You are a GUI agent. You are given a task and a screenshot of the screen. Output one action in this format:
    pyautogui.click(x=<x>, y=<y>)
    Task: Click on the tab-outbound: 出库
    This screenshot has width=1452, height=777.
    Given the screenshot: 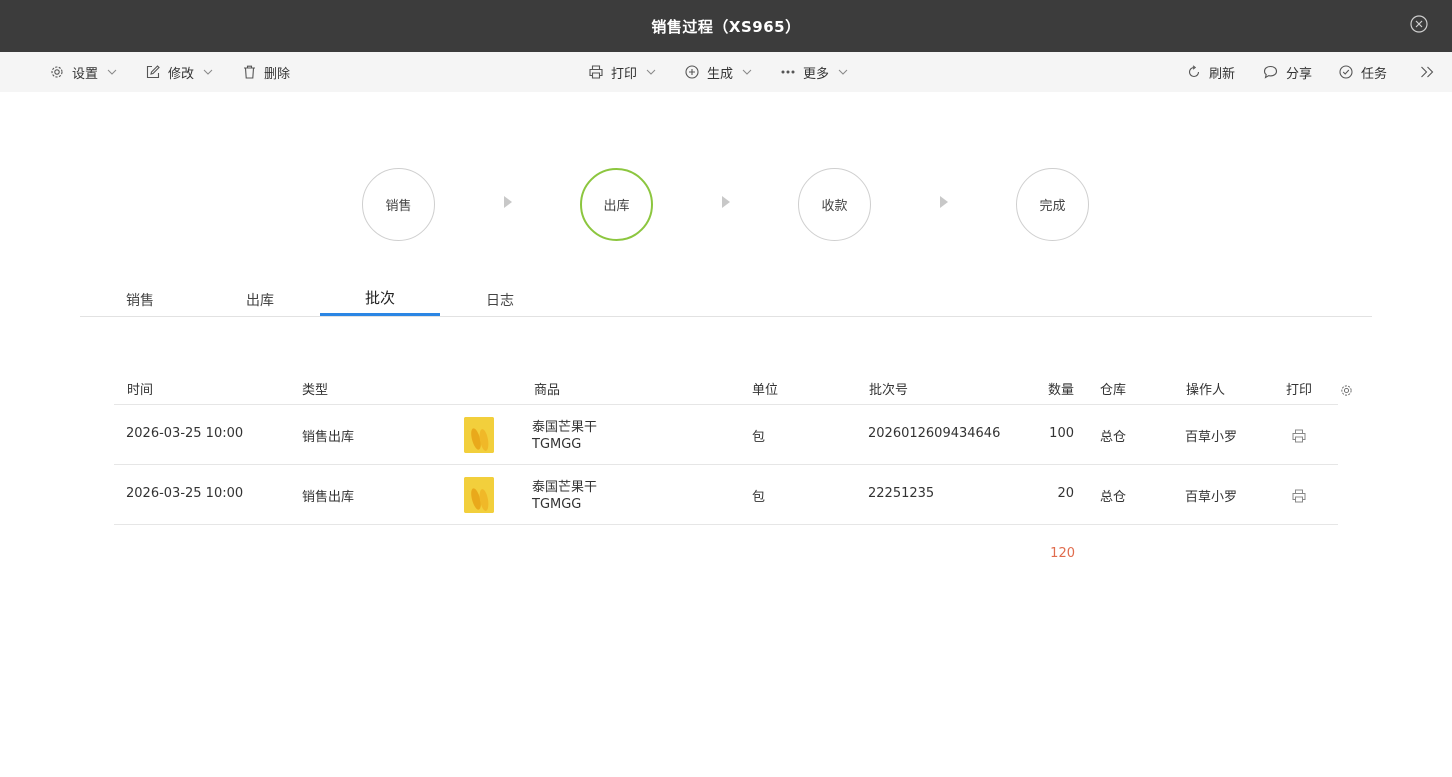 What is the action you would take?
    pyautogui.click(x=260, y=299)
    